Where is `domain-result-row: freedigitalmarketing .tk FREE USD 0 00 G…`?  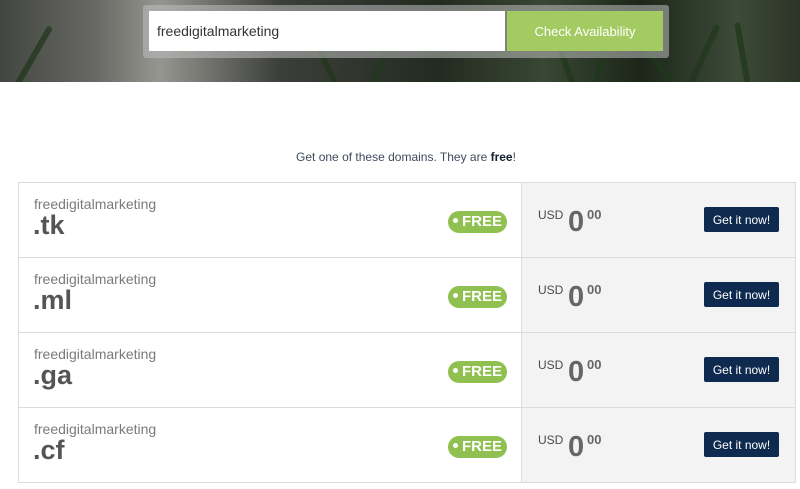 domain-result-row: freedigitalmarketing .tk FREE USD 0 00 G… is located at coordinates (407, 220).